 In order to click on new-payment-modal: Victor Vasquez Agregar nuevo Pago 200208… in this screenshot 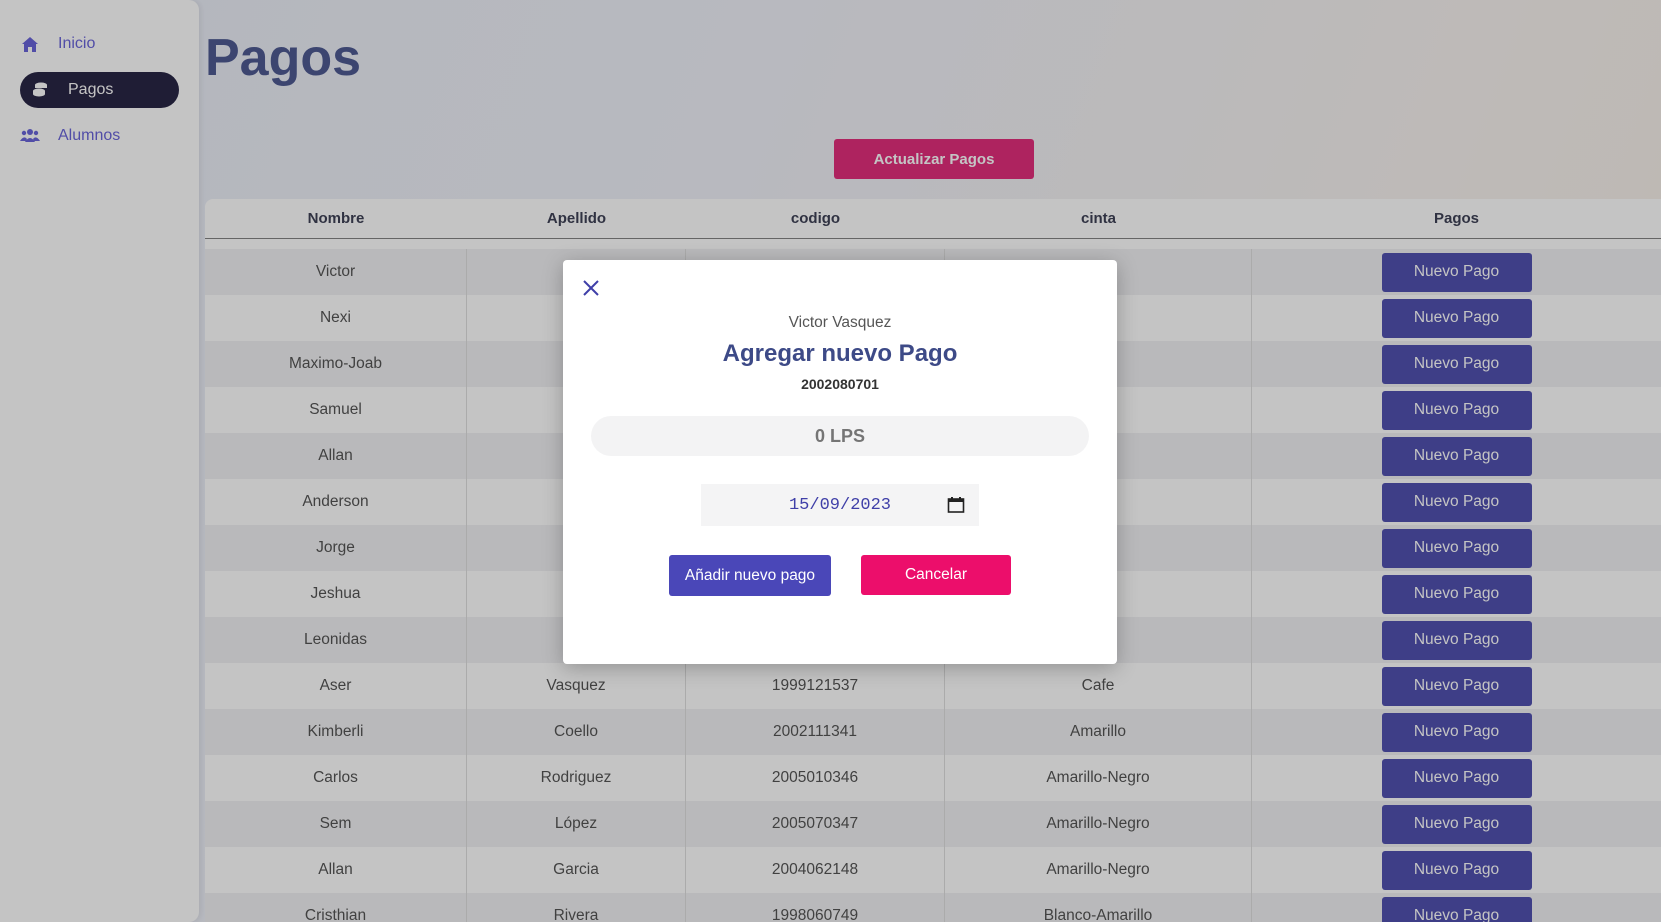, I will do `click(840, 462)`.